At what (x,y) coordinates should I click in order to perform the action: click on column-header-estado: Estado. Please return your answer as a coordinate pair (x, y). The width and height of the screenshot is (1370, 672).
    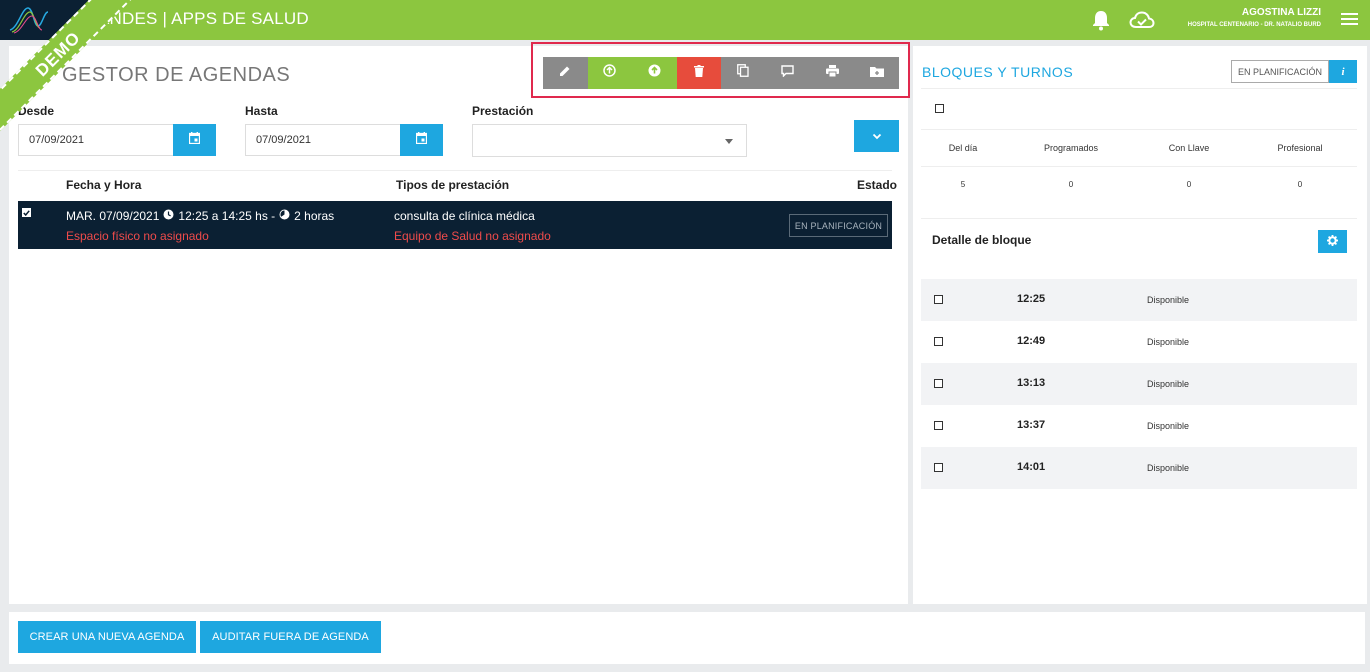
    Looking at the image, I should click on (877, 185).